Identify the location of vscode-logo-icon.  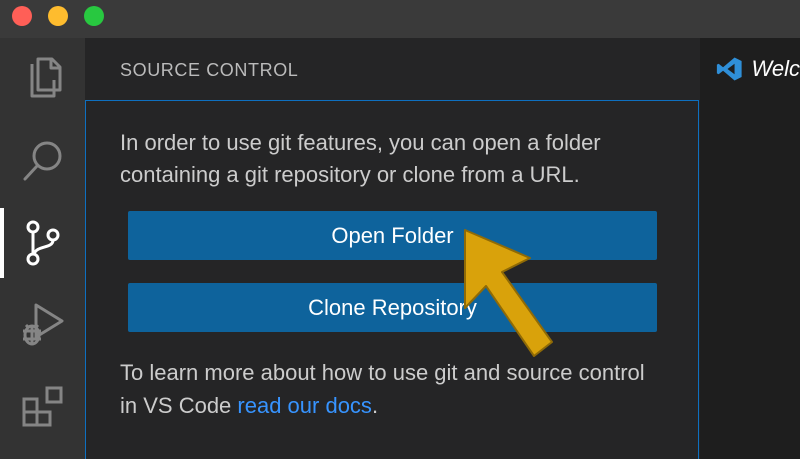
(729, 69).